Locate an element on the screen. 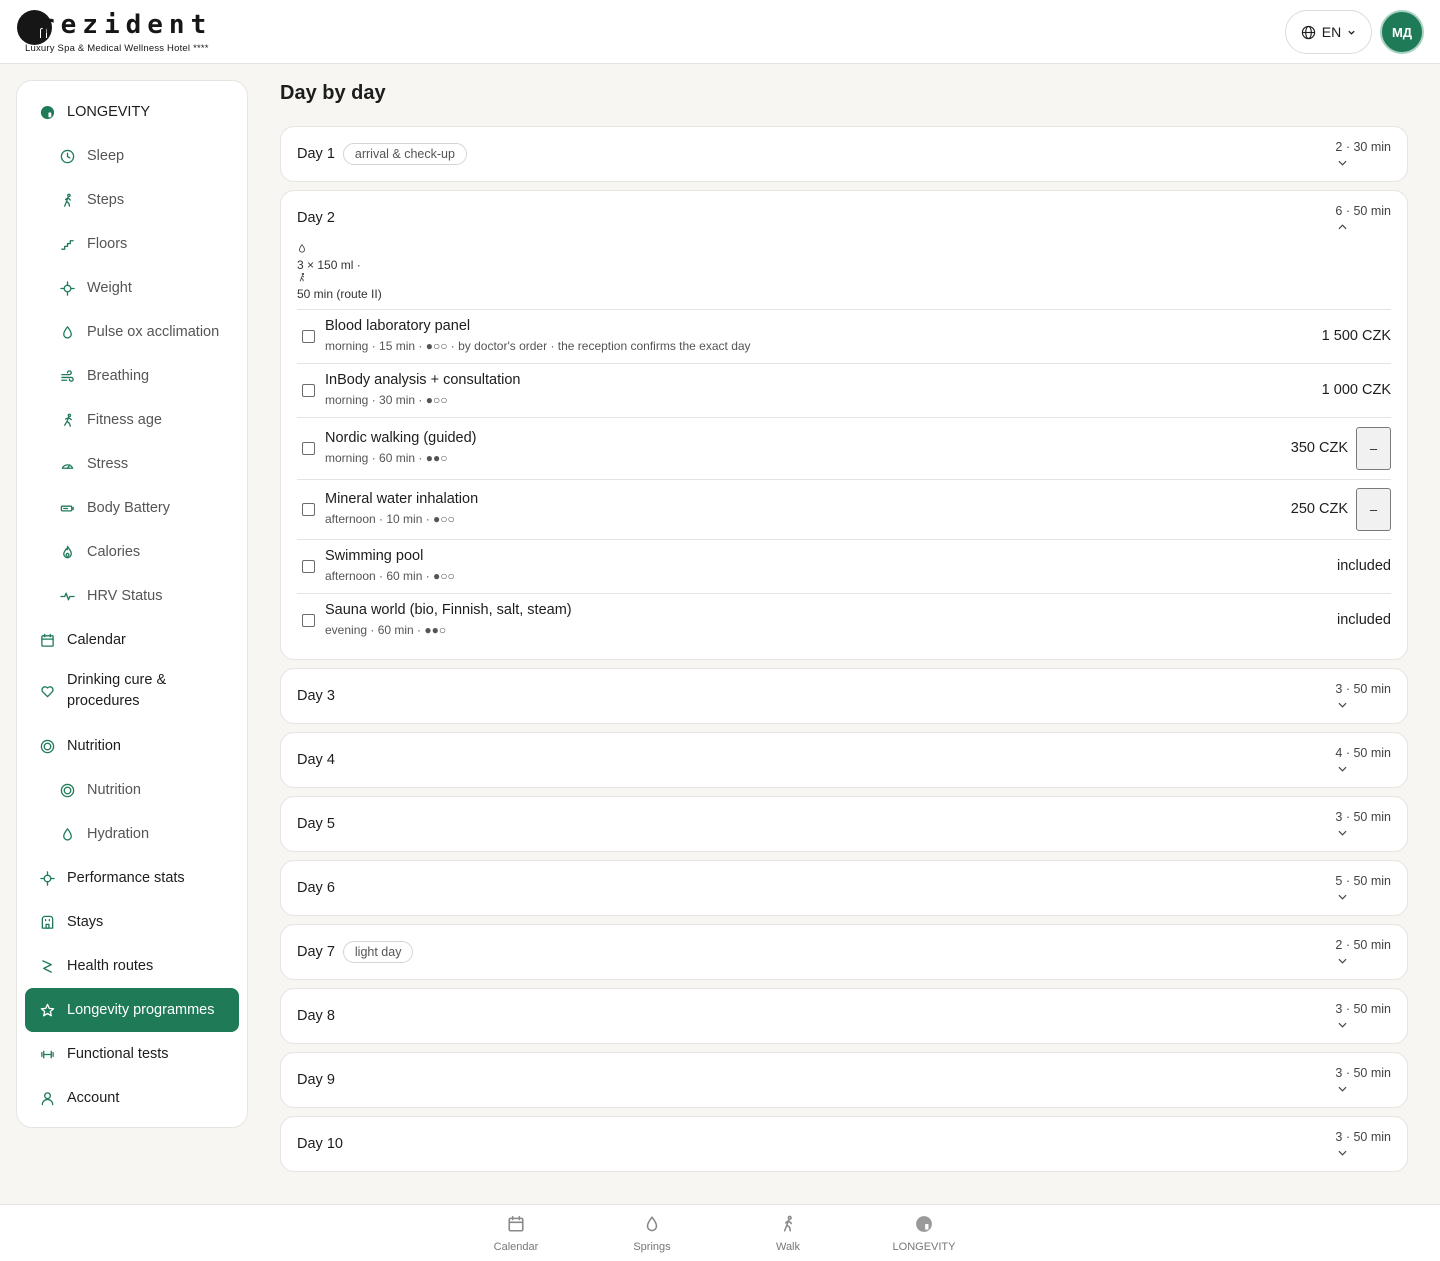  day-header: Day 3 is located at coordinates (316, 696).